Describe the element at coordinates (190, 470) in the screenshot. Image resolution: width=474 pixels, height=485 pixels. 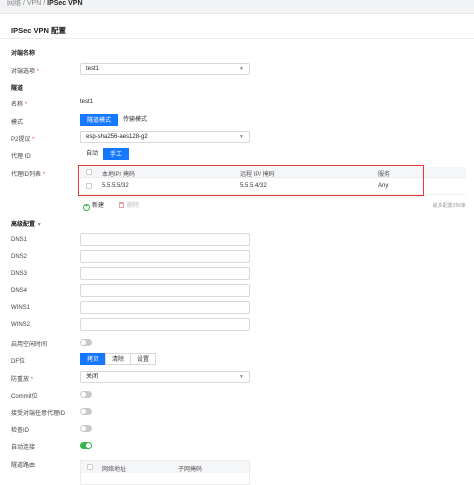
I see `col-subnet-mask: 子网掩码` at that location.